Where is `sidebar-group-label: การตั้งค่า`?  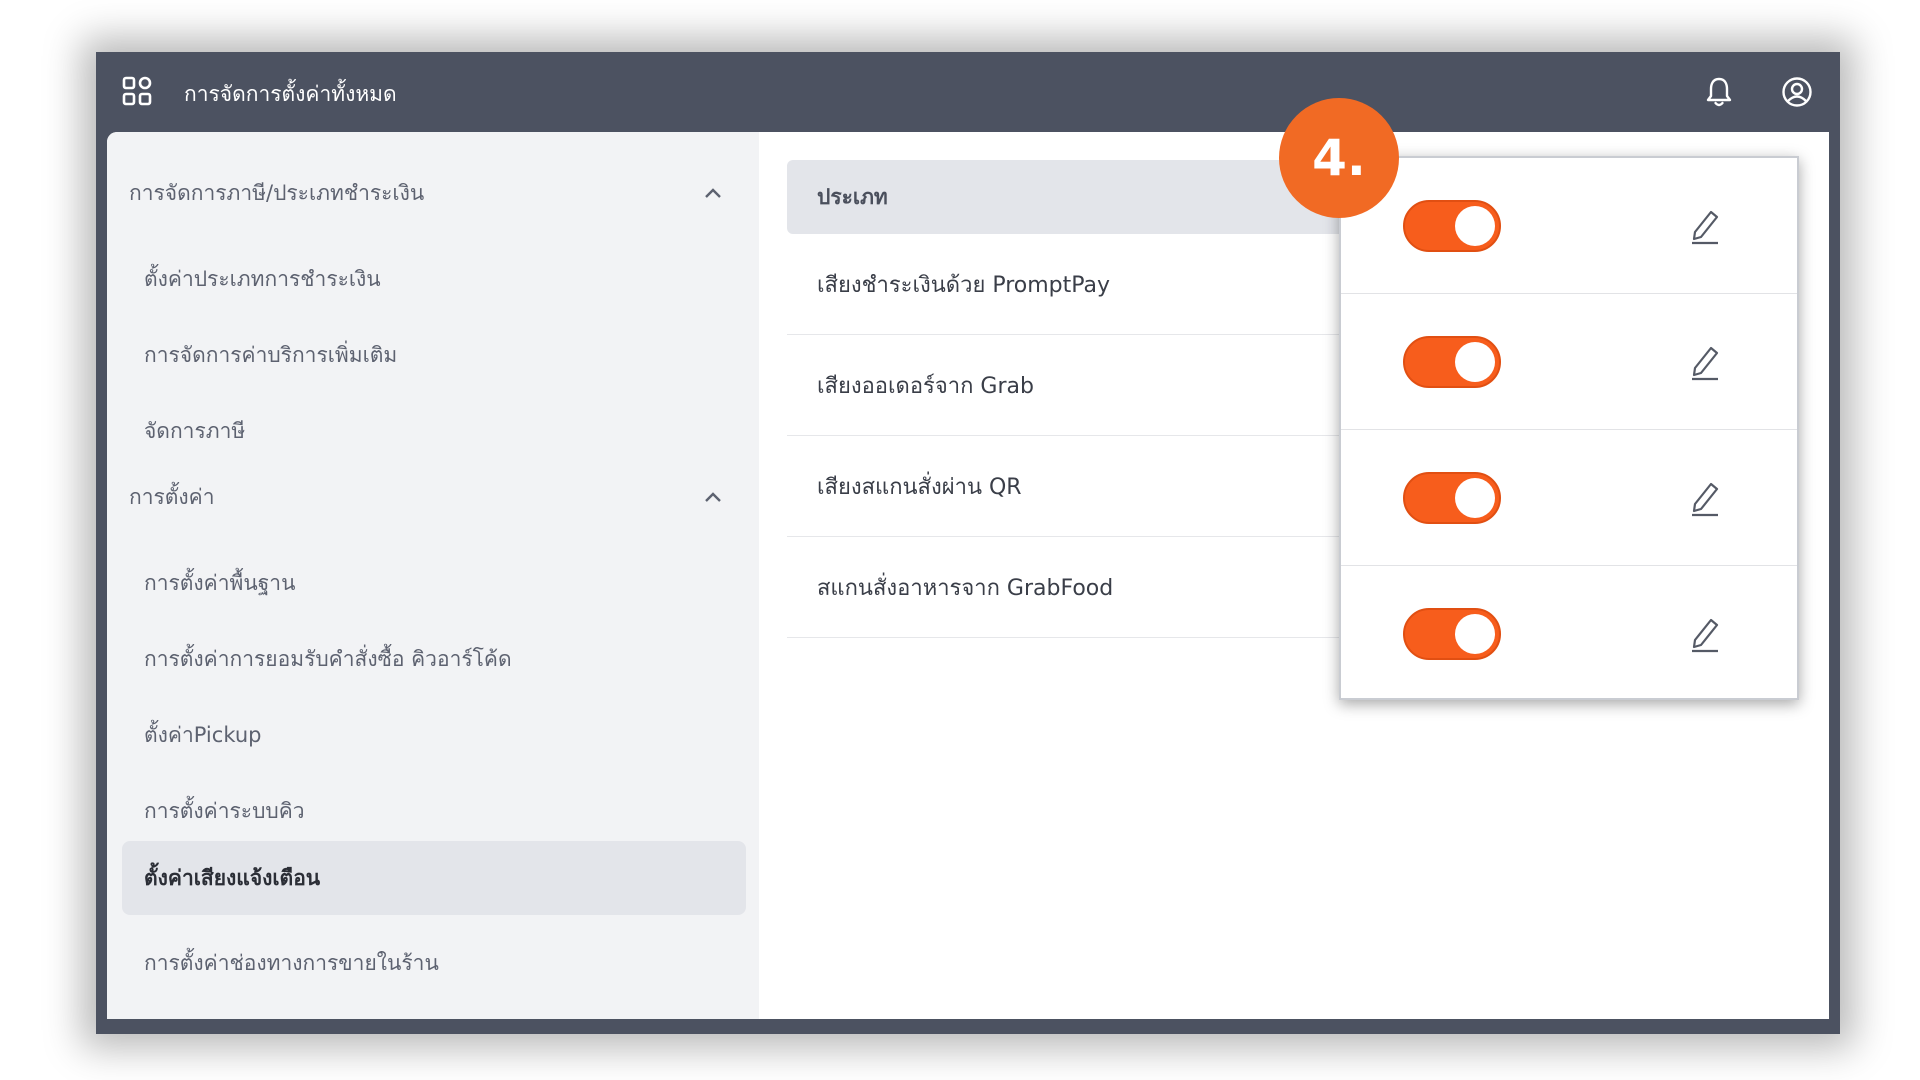 sidebar-group-label: การตั้งค่า is located at coordinates (172, 496).